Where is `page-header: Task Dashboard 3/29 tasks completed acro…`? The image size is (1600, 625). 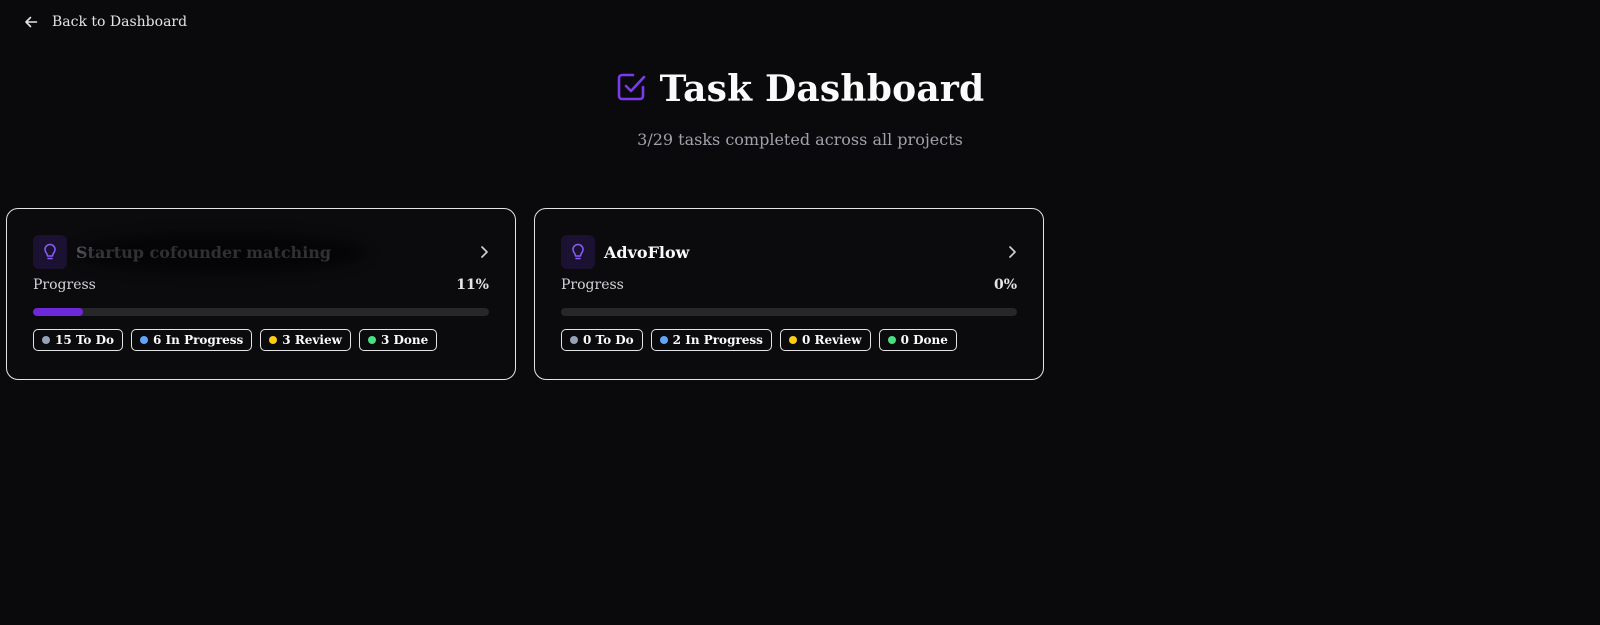 page-header: Task Dashboard 3/29 tasks completed acro… is located at coordinates (800, 108).